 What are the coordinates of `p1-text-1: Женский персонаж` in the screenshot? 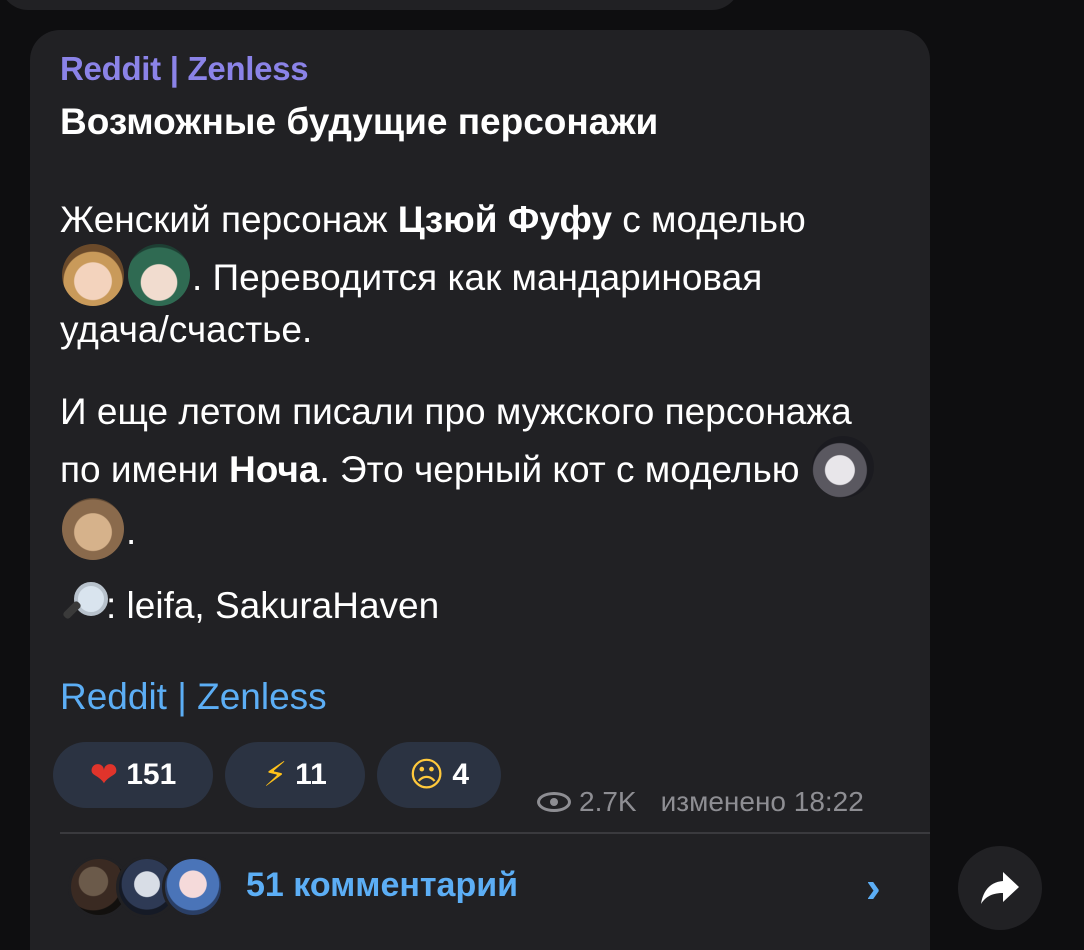 It's located at (229, 219).